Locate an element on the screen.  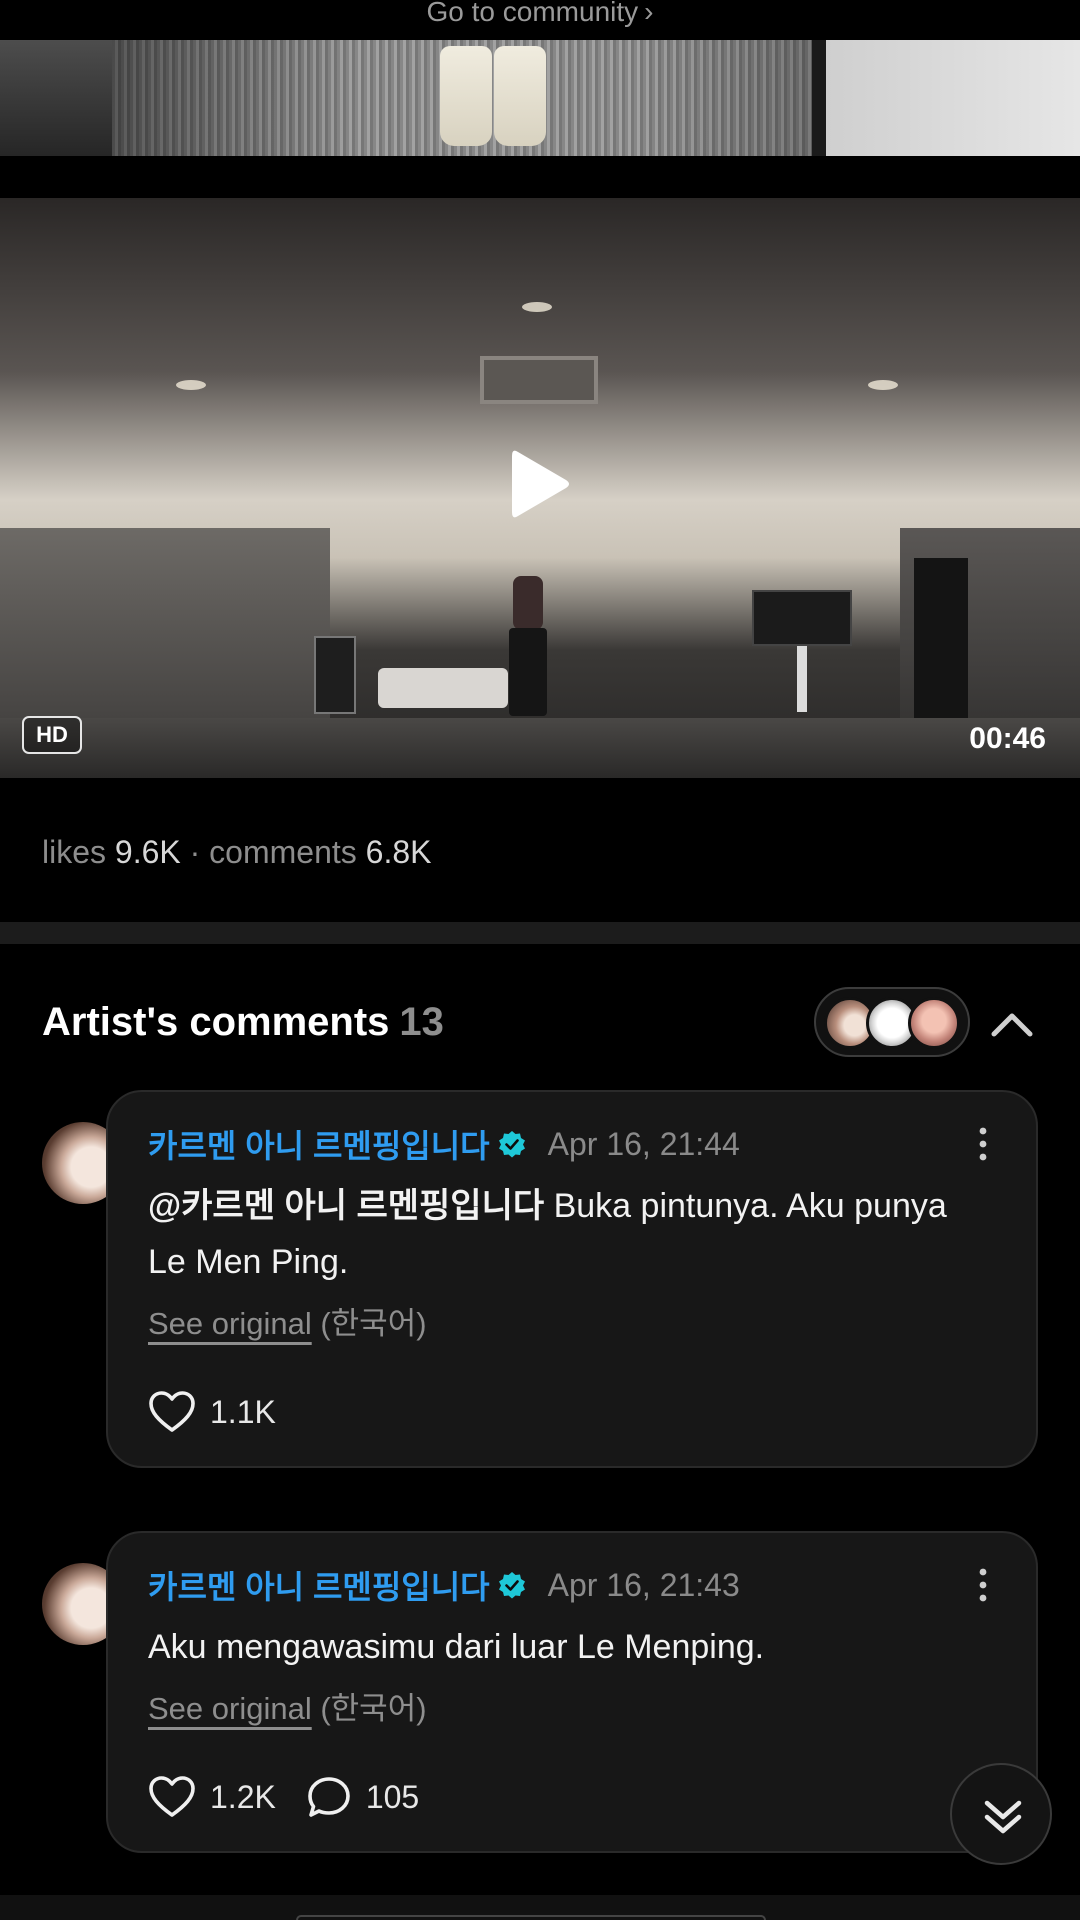
comment-actions: 1.1K is located at coordinates (227, 1412).